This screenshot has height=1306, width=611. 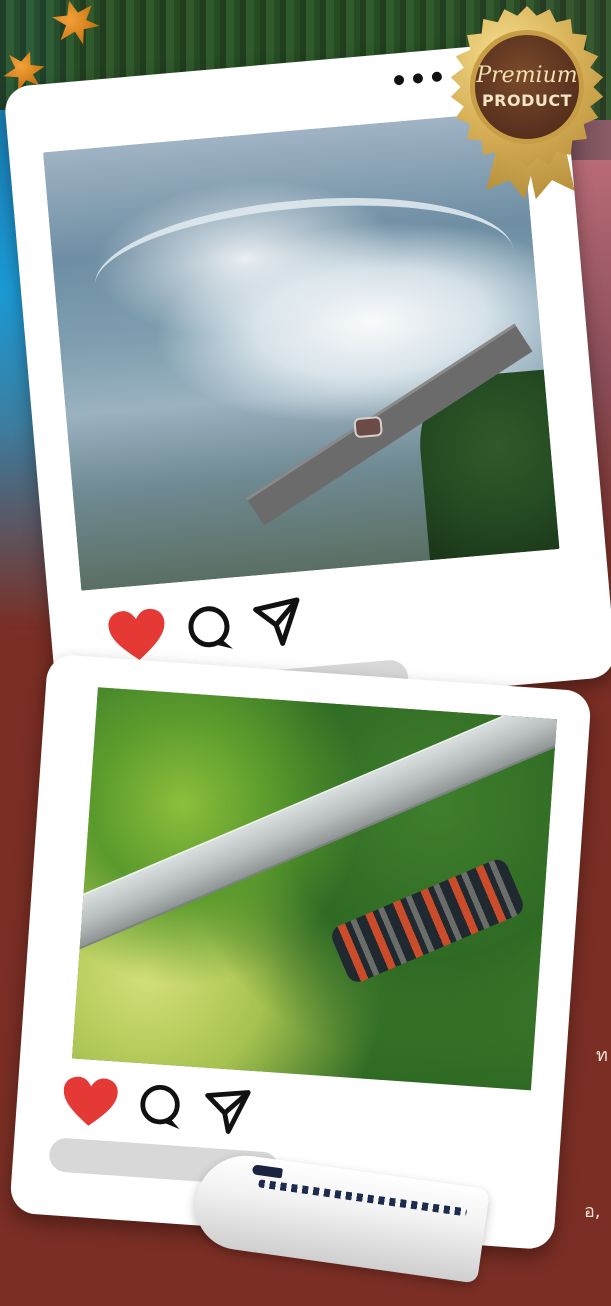 I want to click on more-dots-icon, so click(x=418, y=78).